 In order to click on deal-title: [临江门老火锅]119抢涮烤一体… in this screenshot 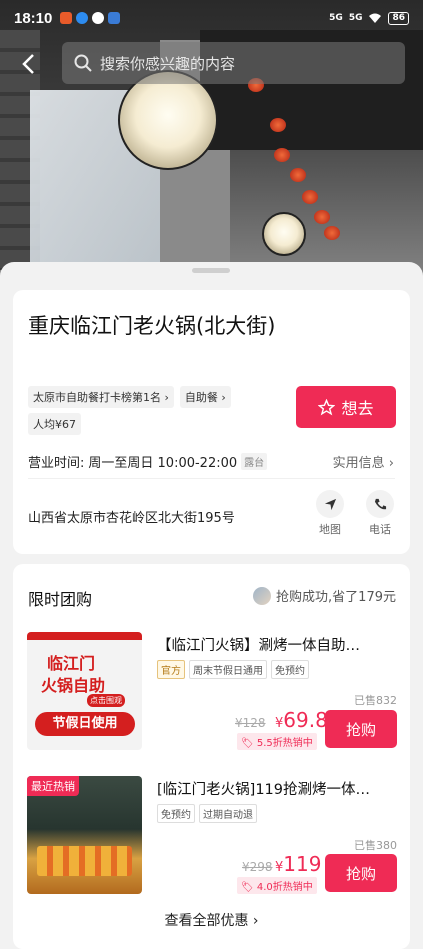, I will do `click(263, 790)`.